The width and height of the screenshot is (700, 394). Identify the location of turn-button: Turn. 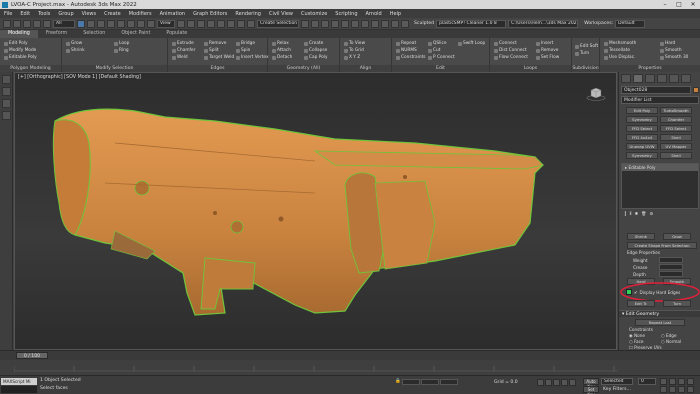
(582, 53).